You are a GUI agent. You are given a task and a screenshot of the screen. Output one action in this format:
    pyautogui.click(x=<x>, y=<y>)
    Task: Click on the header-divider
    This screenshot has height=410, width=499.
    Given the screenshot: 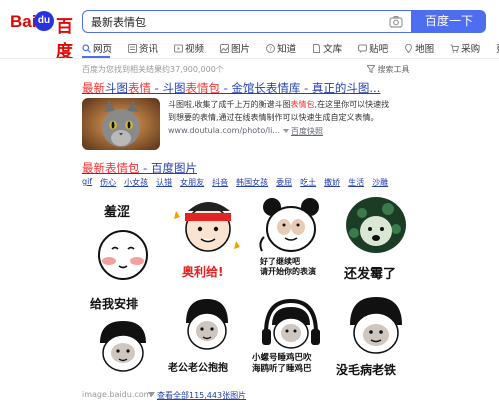 What is the action you would take?
    pyautogui.click(x=249, y=58)
    